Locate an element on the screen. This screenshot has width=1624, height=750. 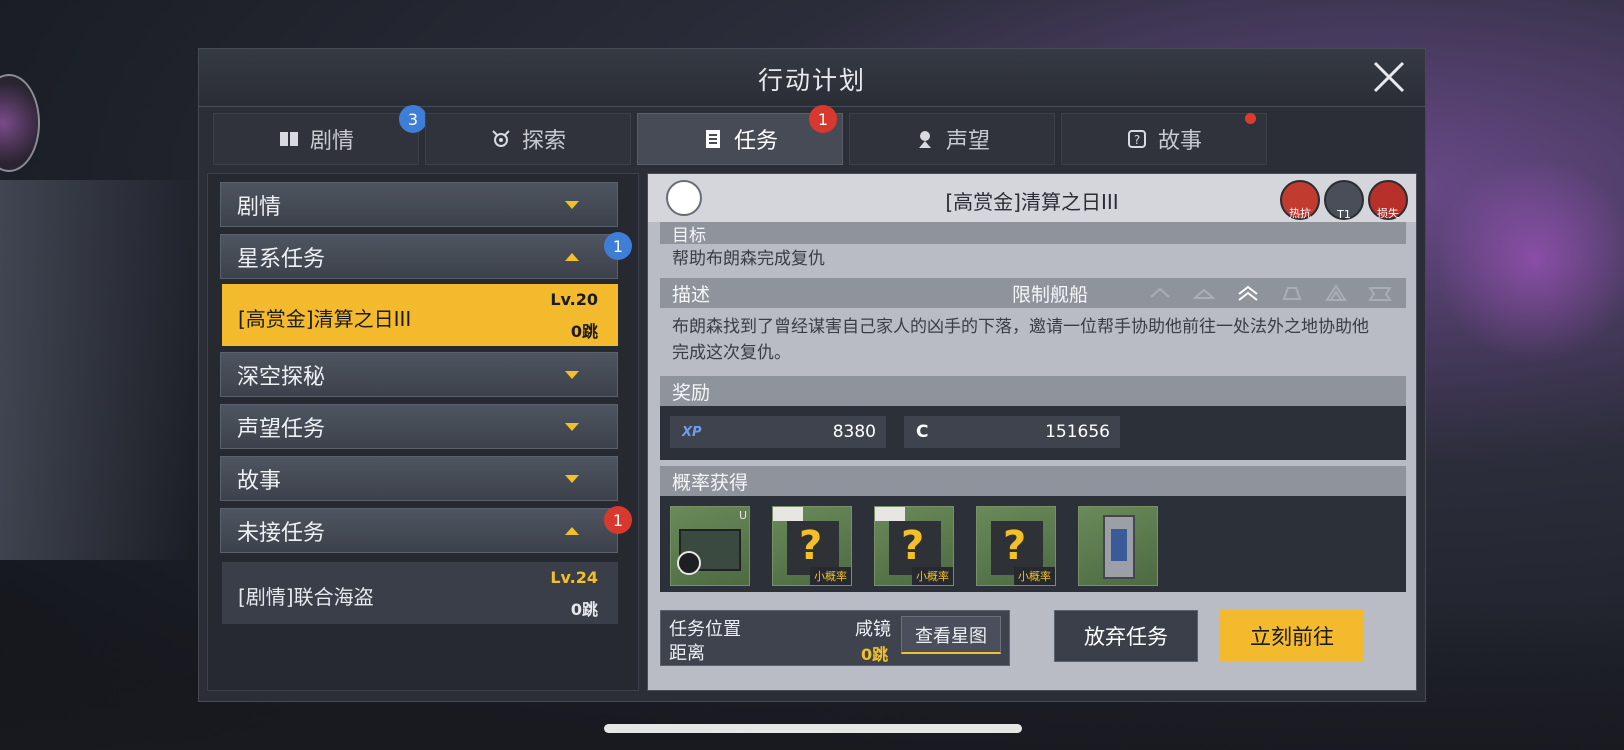
title-bar: 行动计划 is located at coordinates (812, 78).